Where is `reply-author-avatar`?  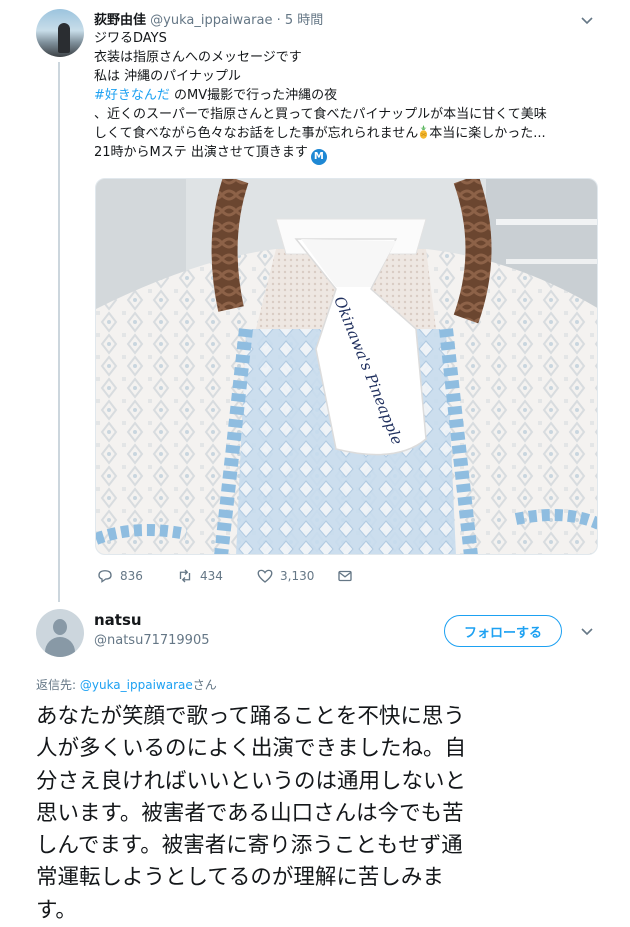 reply-author-avatar is located at coordinates (60, 633).